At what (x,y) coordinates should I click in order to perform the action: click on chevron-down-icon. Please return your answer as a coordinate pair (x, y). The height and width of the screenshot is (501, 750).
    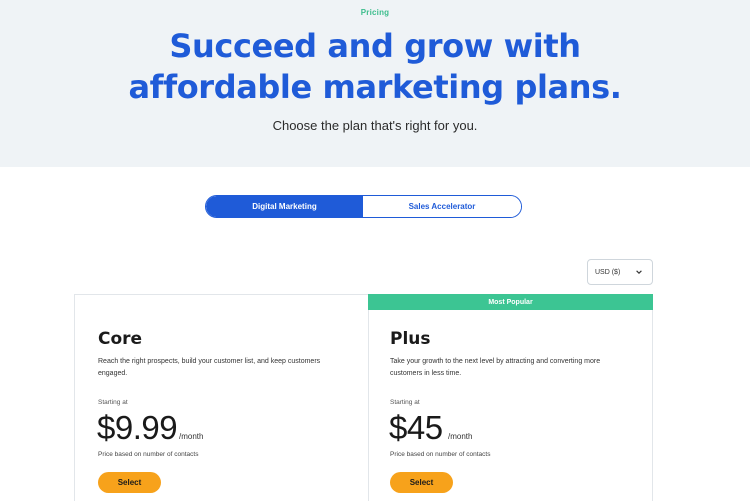
    Looking at the image, I should click on (639, 272).